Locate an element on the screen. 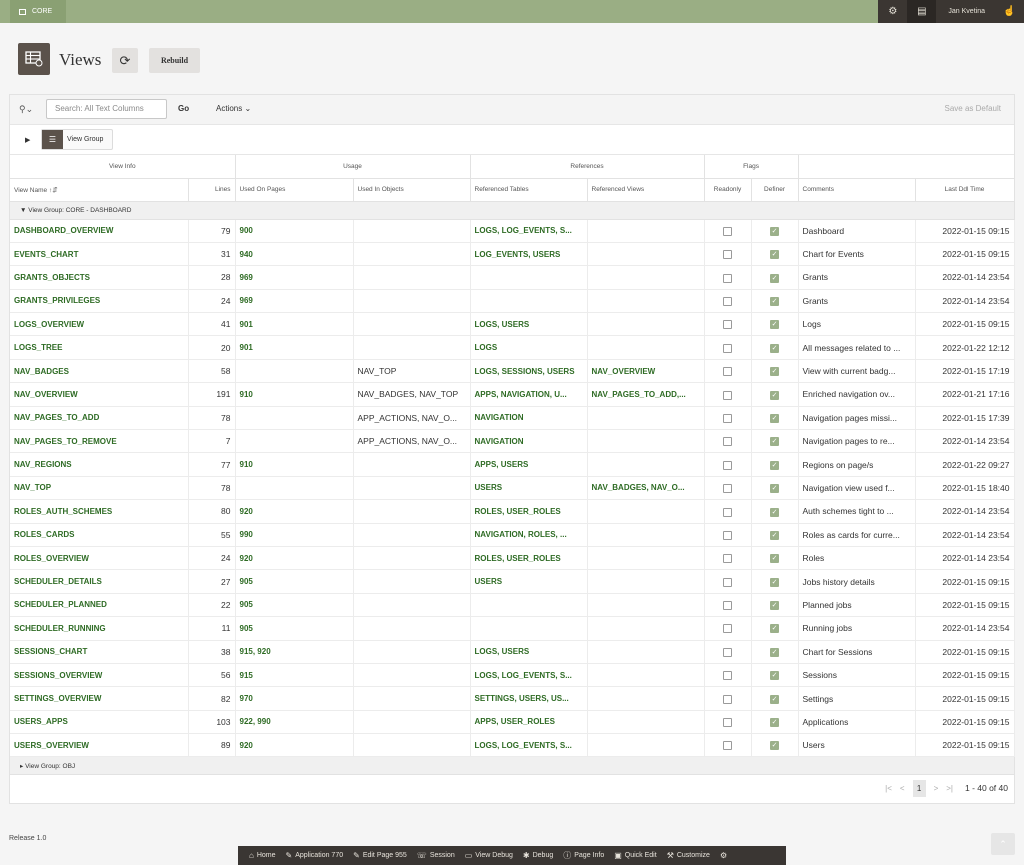 This screenshot has width=1024, height=865. view-name-link: ROLES_OVERVIEW is located at coordinates (99, 558).